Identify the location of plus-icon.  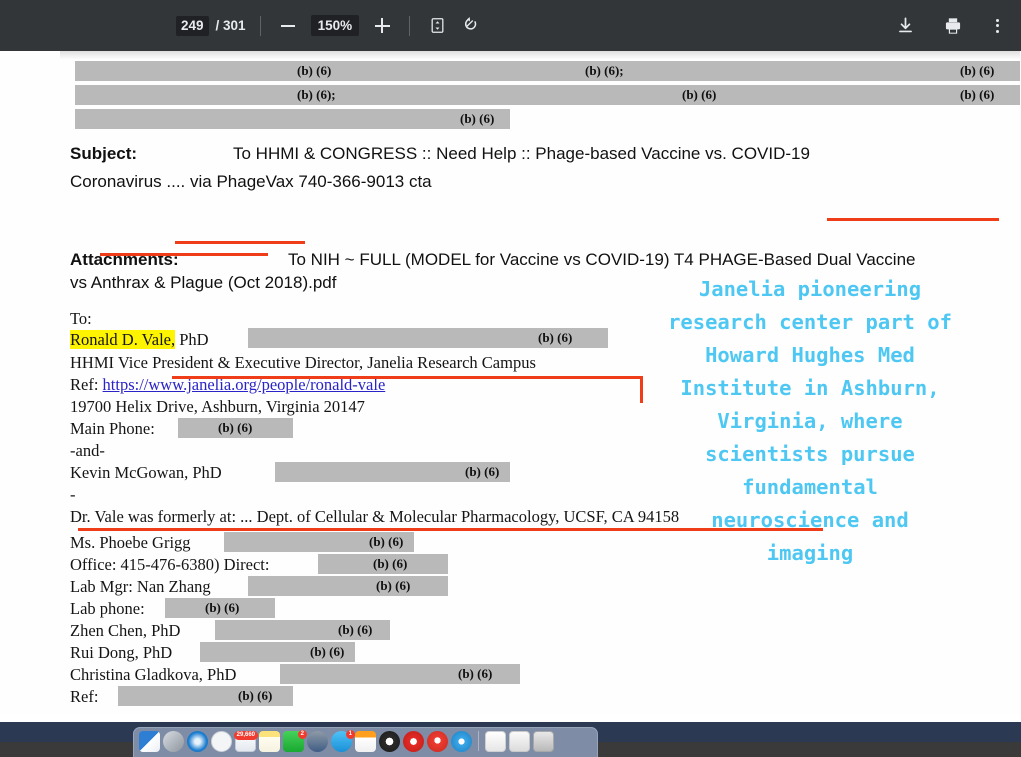
(382, 25).